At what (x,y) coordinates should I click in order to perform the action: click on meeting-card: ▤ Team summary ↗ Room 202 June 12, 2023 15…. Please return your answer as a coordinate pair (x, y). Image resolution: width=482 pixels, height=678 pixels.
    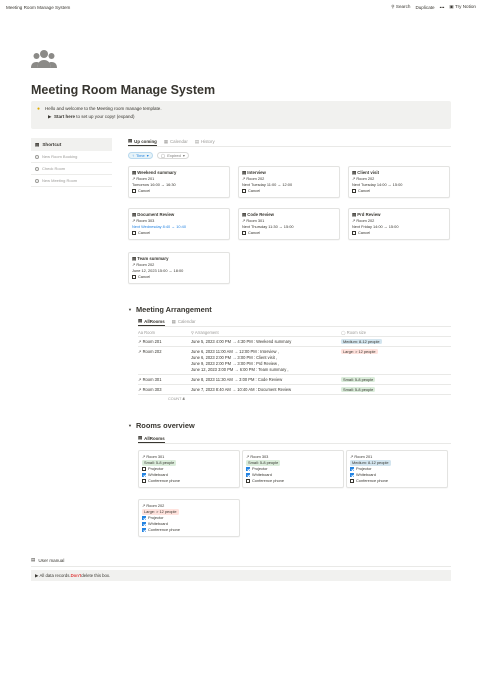
    Looking at the image, I should click on (179, 268).